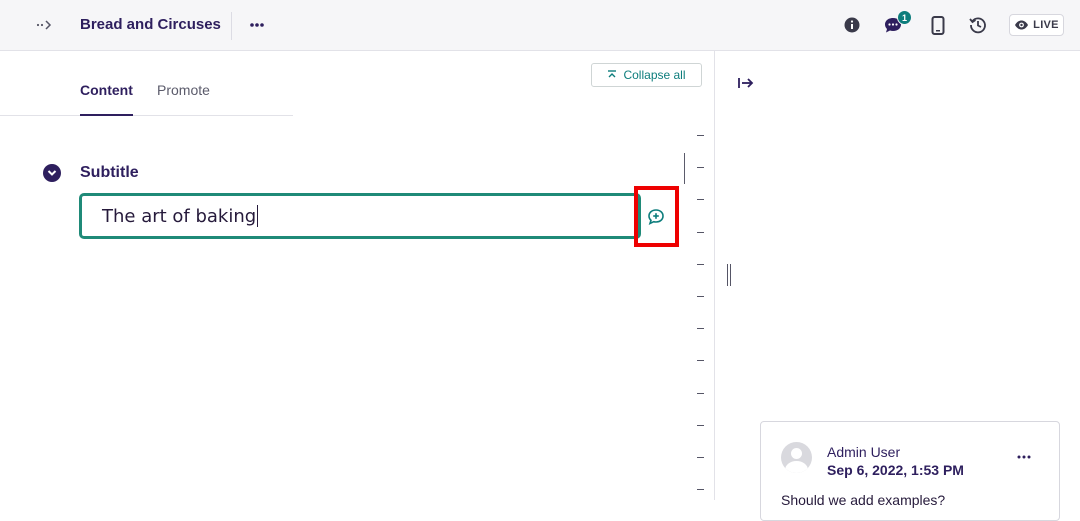  What do you see at coordinates (106, 115) in the screenshot?
I see `active-tab-indicator` at bounding box center [106, 115].